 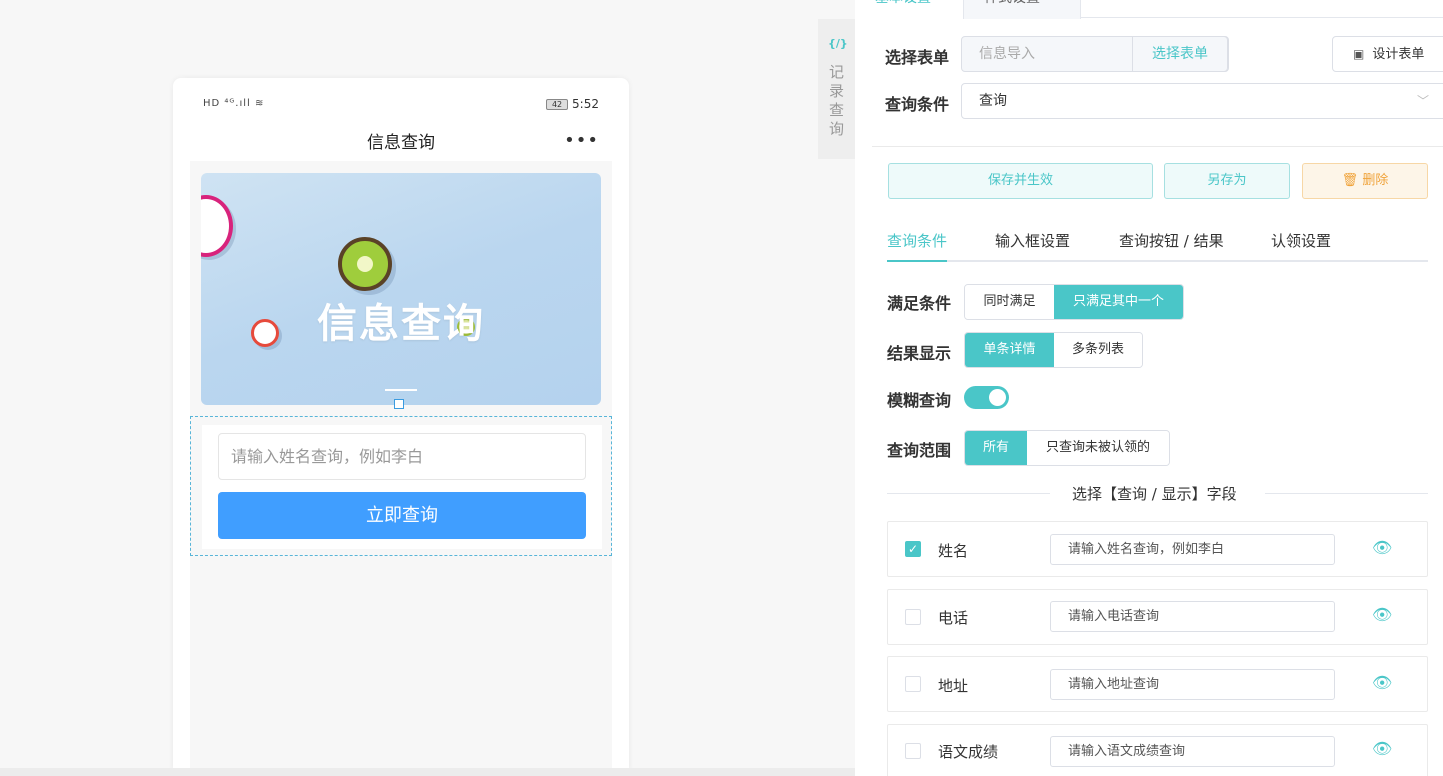 I want to click on field-placeholder-input: 请输入地址查询, so click(x=1192, y=684).